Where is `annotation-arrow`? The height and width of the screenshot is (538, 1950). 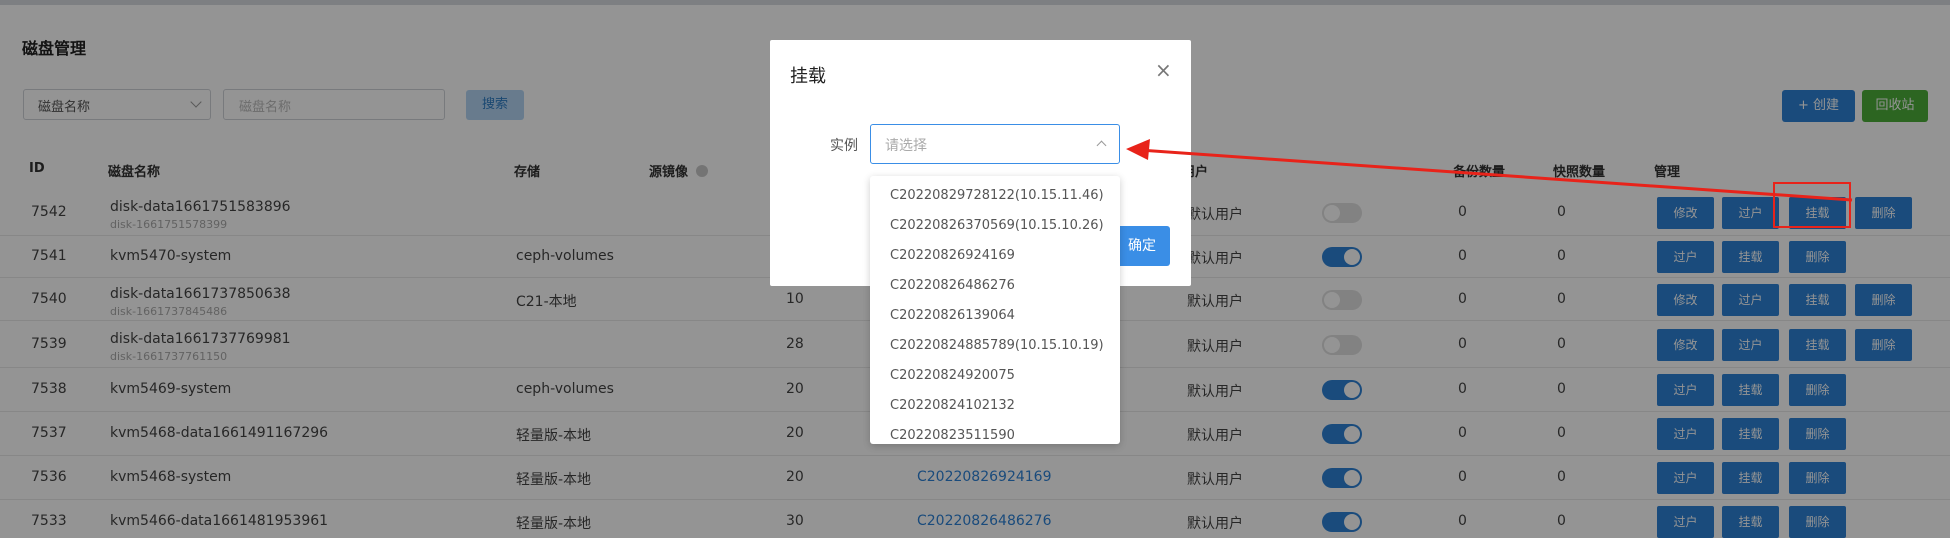 annotation-arrow is located at coordinates (1489, 170).